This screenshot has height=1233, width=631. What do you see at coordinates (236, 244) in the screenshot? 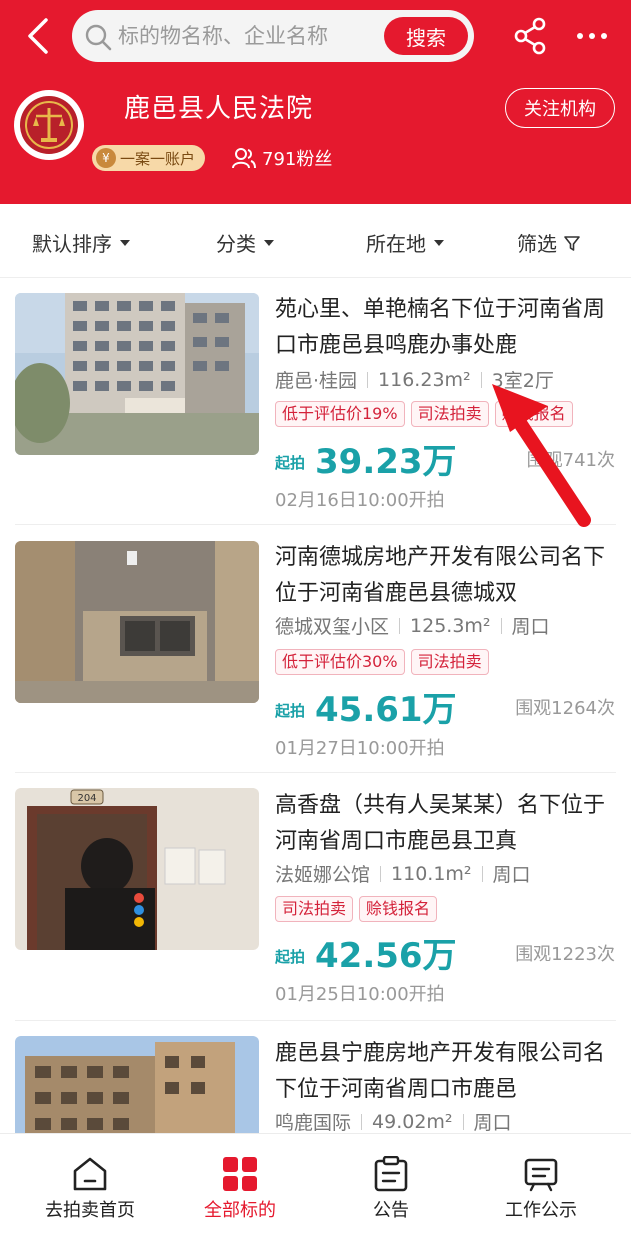
I see `filter-category-label: 分类` at bounding box center [236, 244].